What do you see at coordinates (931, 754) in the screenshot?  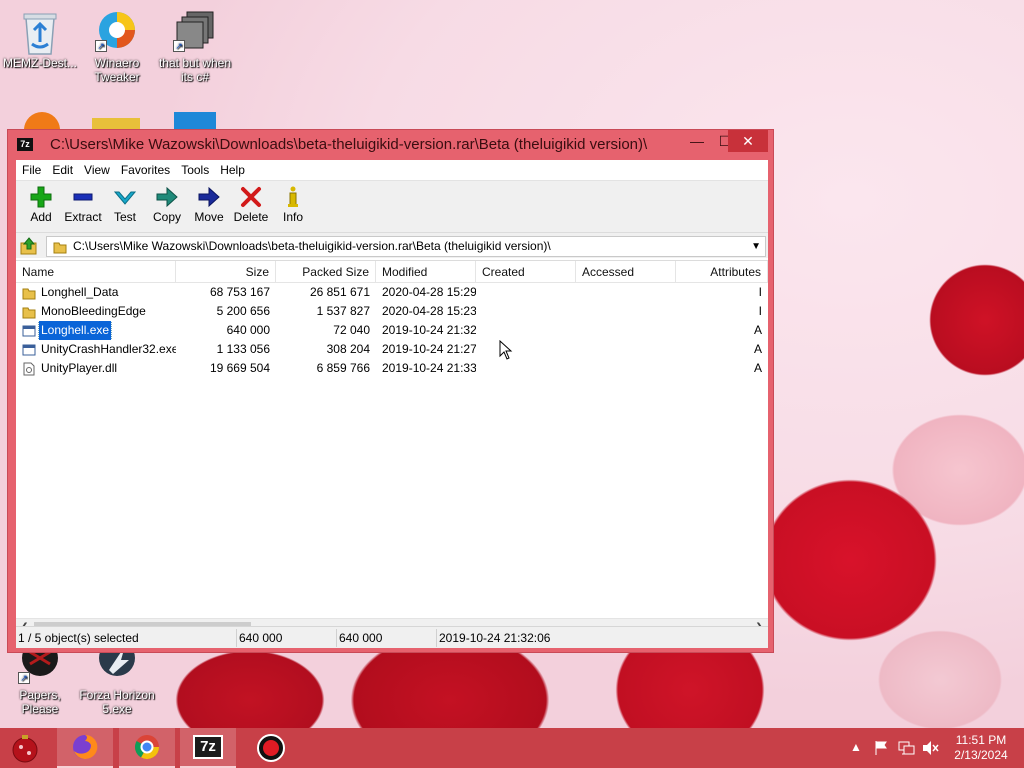 I see `volume-muted-icon` at bounding box center [931, 754].